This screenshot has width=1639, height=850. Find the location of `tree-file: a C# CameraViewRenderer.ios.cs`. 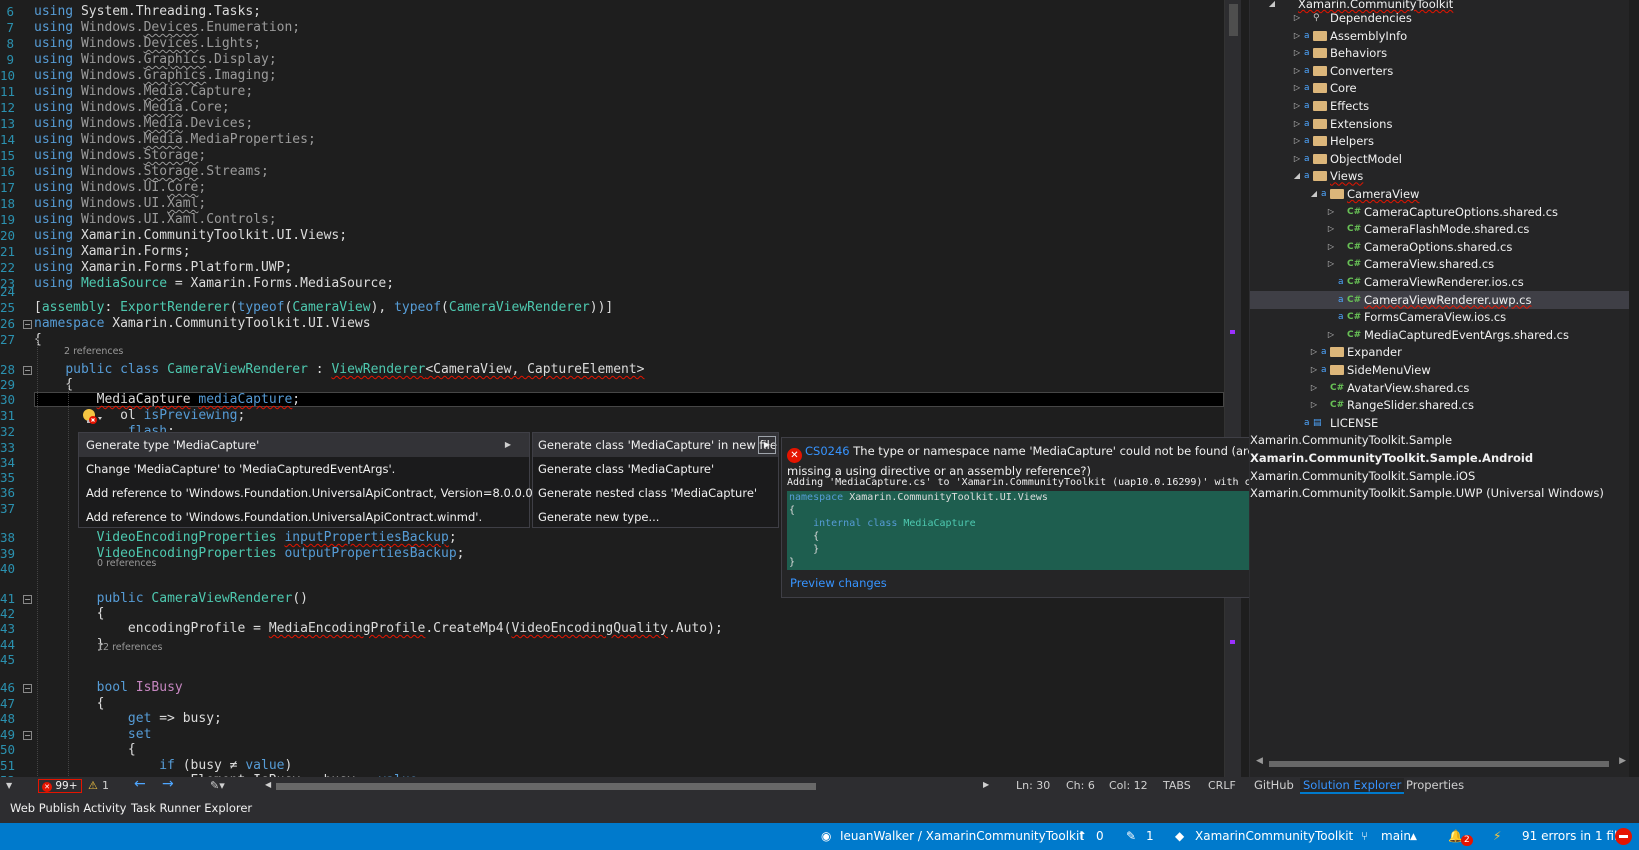

tree-file: a C# CameraViewRenderer.ios.cs is located at coordinates (1439, 282).